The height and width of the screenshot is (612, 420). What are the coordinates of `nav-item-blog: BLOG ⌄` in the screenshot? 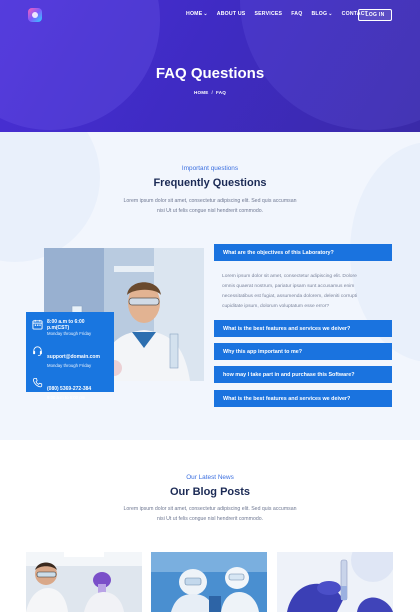 It's located at (321, 14).